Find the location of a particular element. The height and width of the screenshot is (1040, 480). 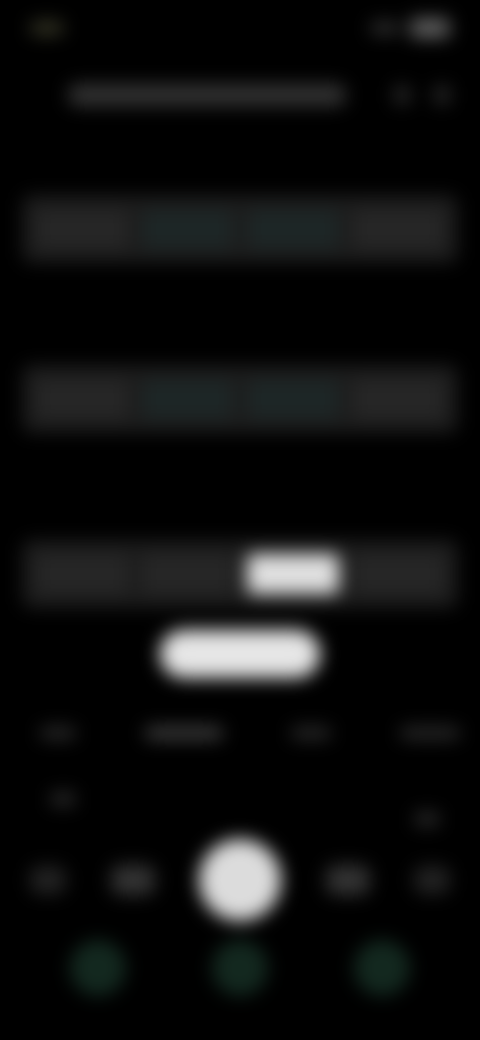

status-right is located at coordinates (410, 28).